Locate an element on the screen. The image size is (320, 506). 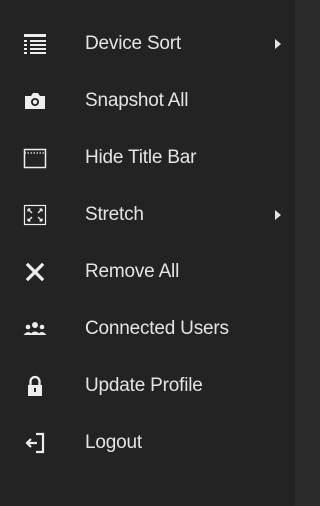
menu-item-label: Logout is located at coordinates (113, 442).